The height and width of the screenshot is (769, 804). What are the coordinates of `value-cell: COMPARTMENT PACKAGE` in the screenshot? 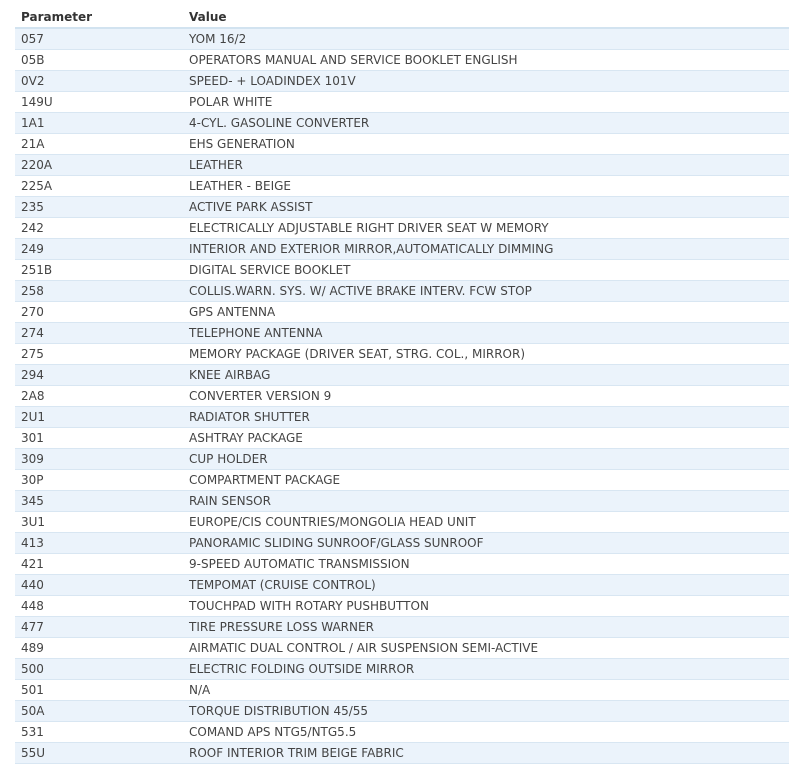 It's located at (486, 480).